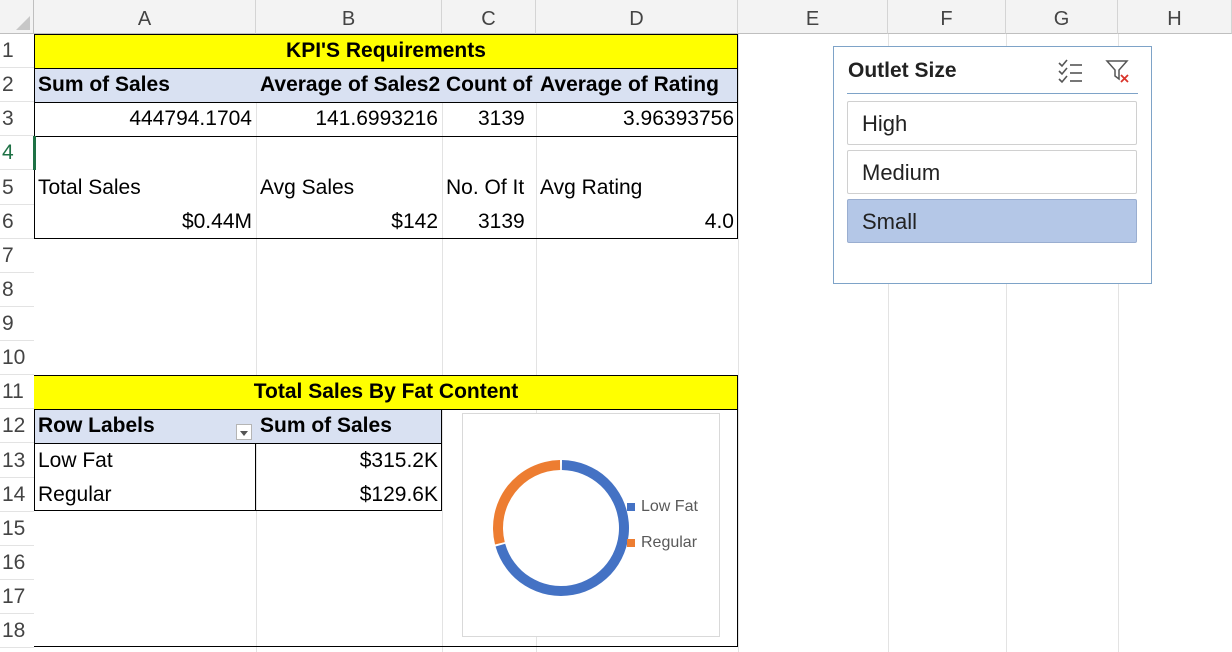  I want to click on kpi-header-sum-sales: Sum of Sales, so click(145, 85).